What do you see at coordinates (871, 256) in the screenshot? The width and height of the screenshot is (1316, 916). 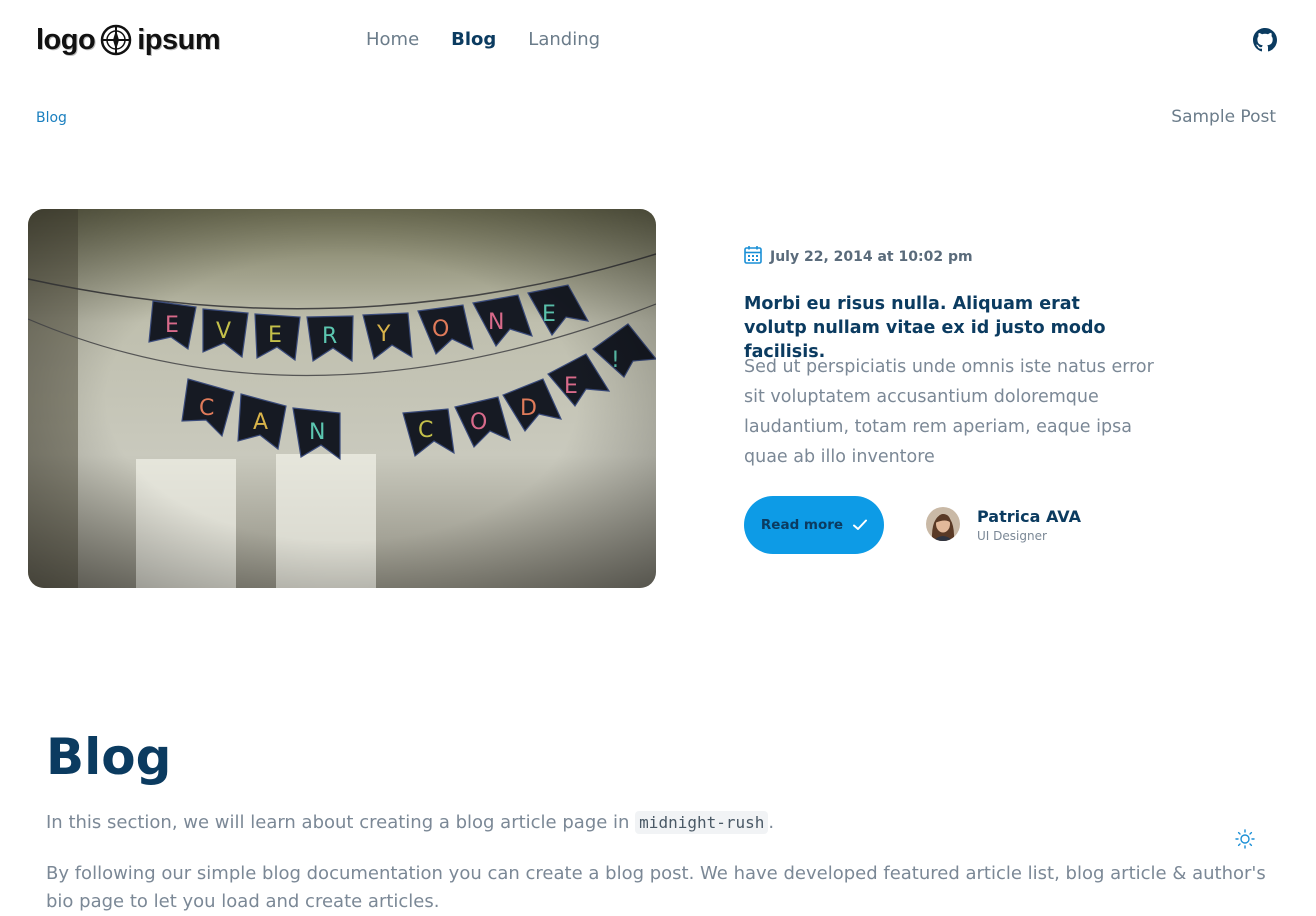 I see `post-date-text: July 22, 2014 at 10:02 pm` at bounding box center [871, 256].